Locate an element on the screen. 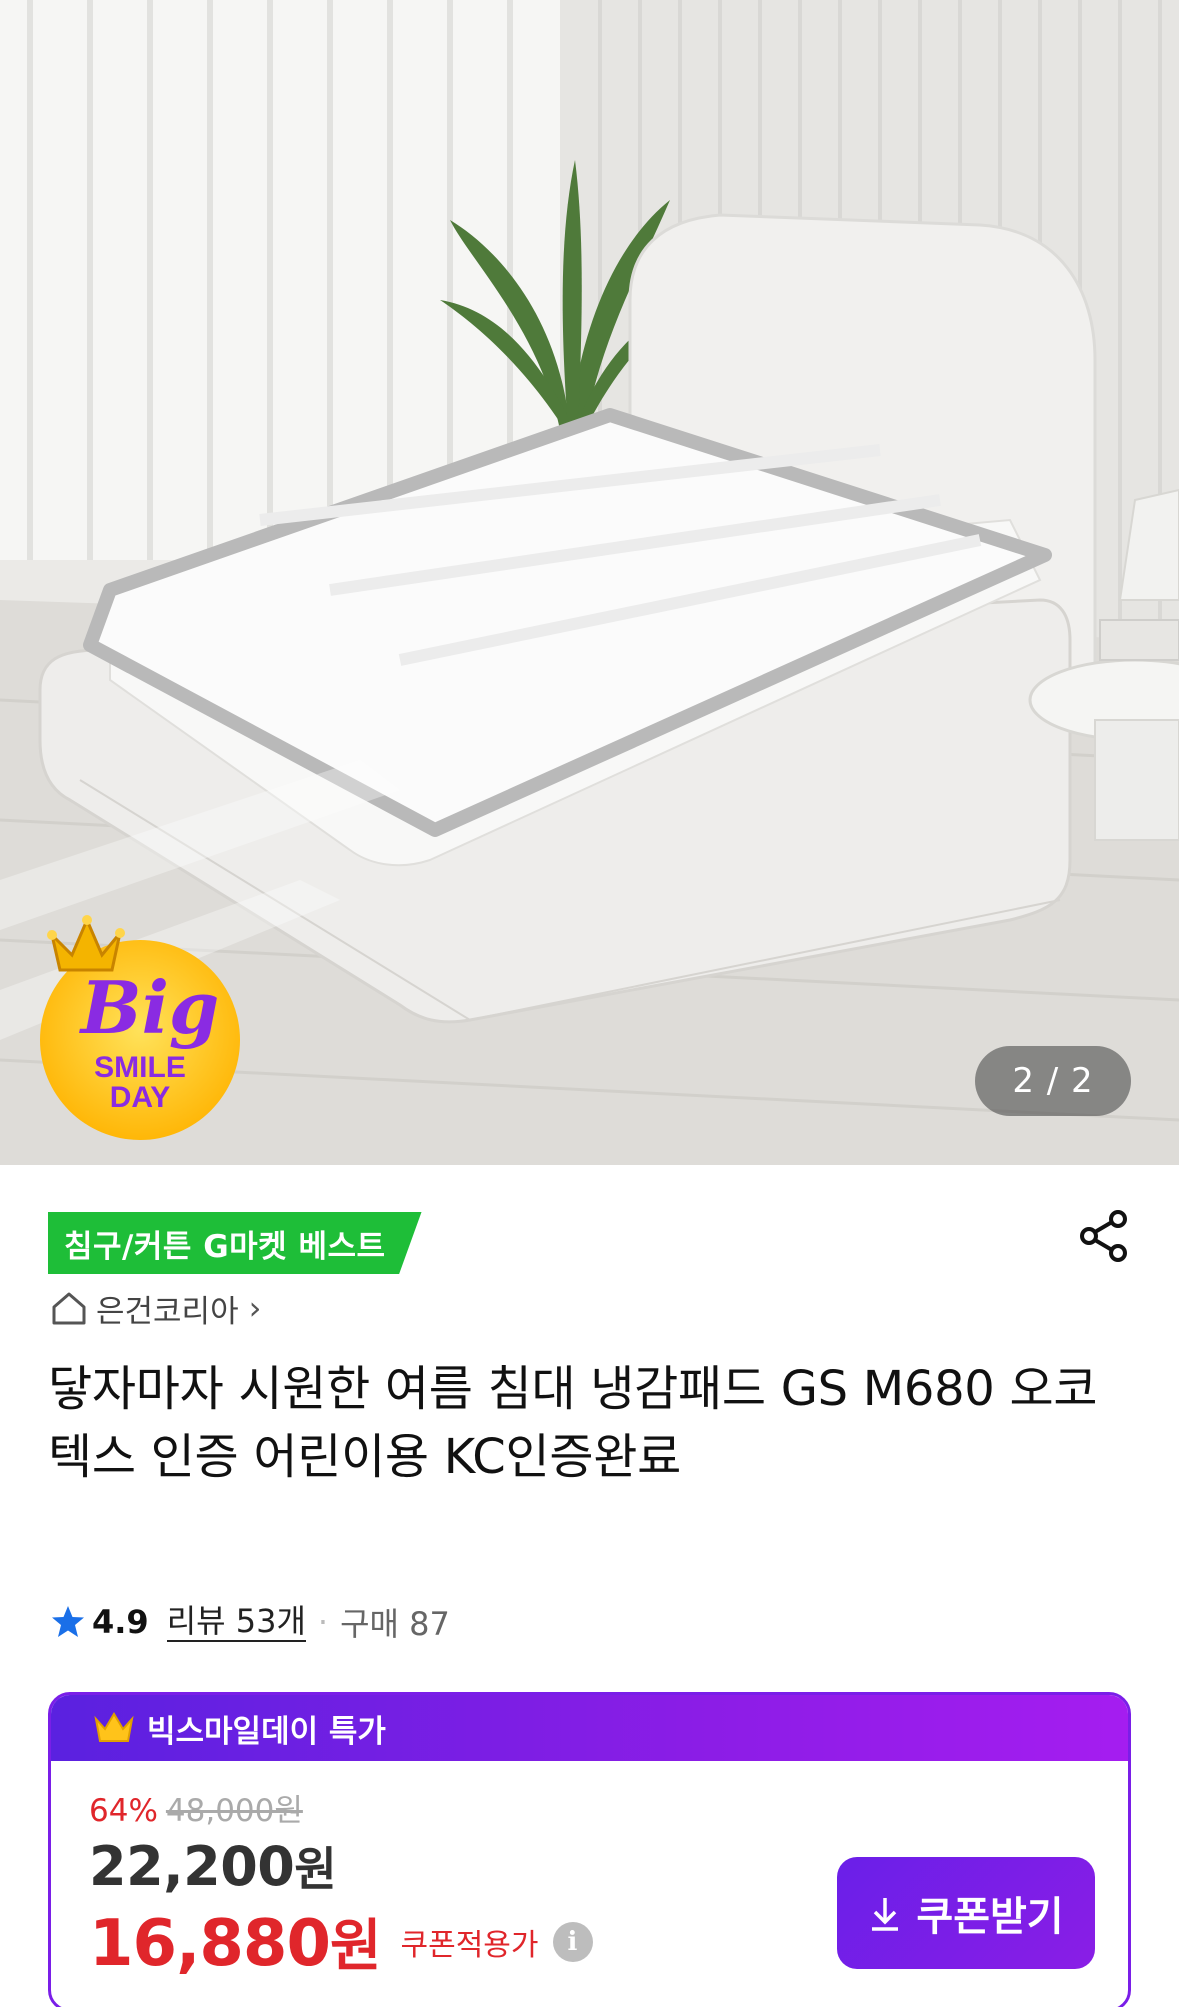  coupon-price-unit: 원 is located at coordinates (355, 1946).